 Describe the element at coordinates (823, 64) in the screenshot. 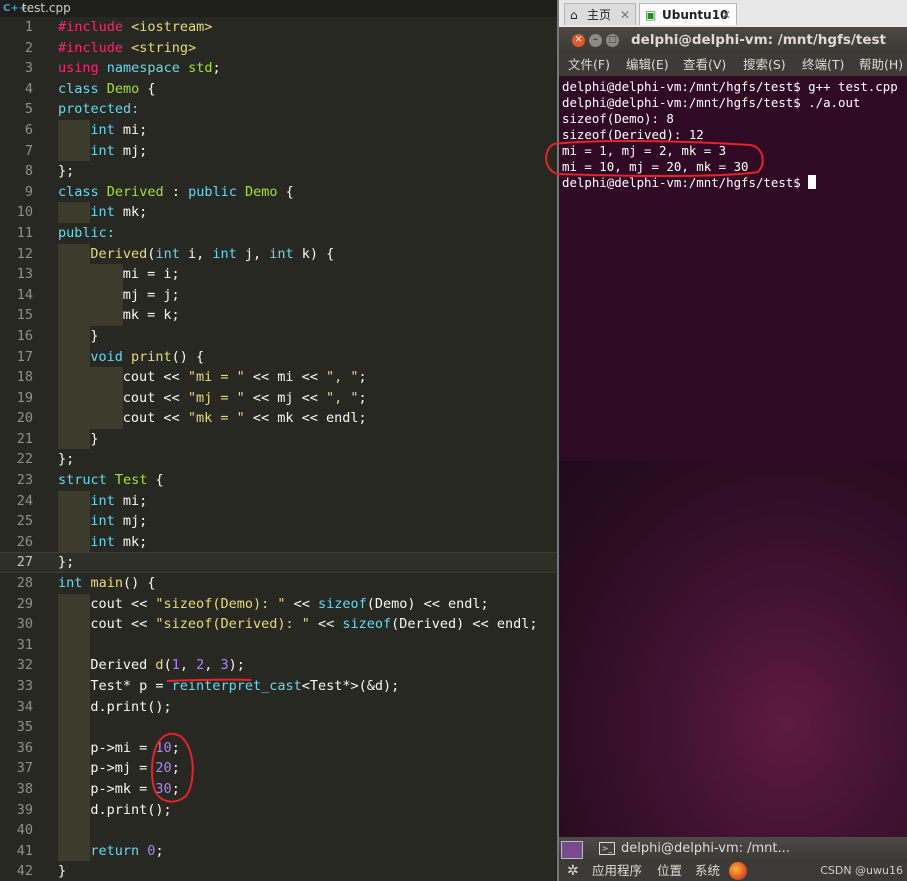

I see `menu-terminal: 终端(T)` at that location.